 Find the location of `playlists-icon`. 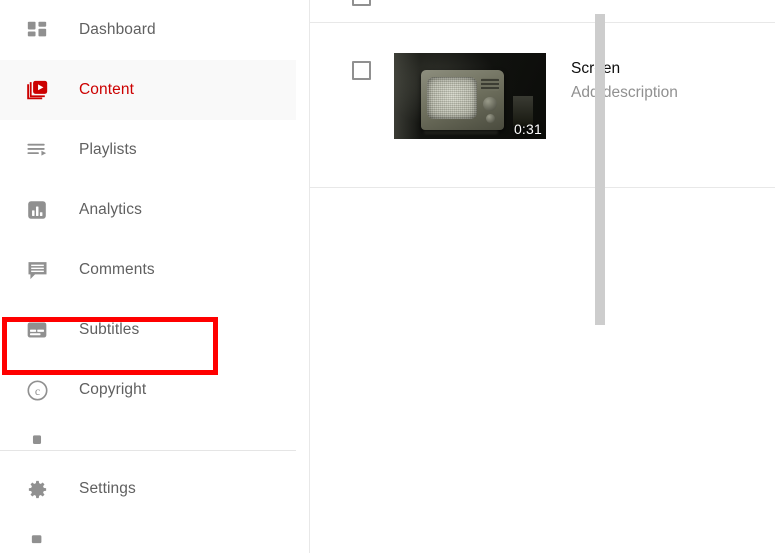

playlists-icon is located at coordinates (37, 150).